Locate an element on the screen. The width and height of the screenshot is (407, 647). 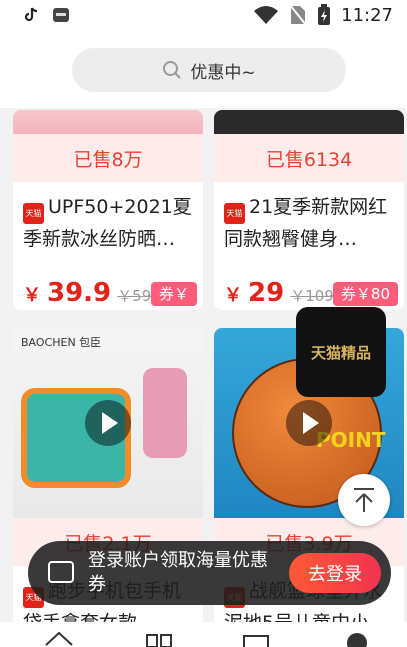
phone-pouch-graphic is located at coordinates (165, 413).